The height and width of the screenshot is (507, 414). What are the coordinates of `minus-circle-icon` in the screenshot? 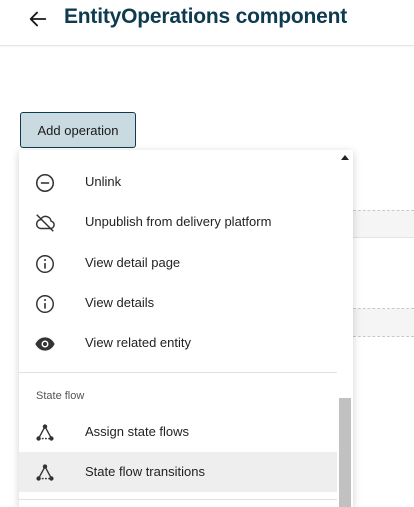 It's located at (45, 183).